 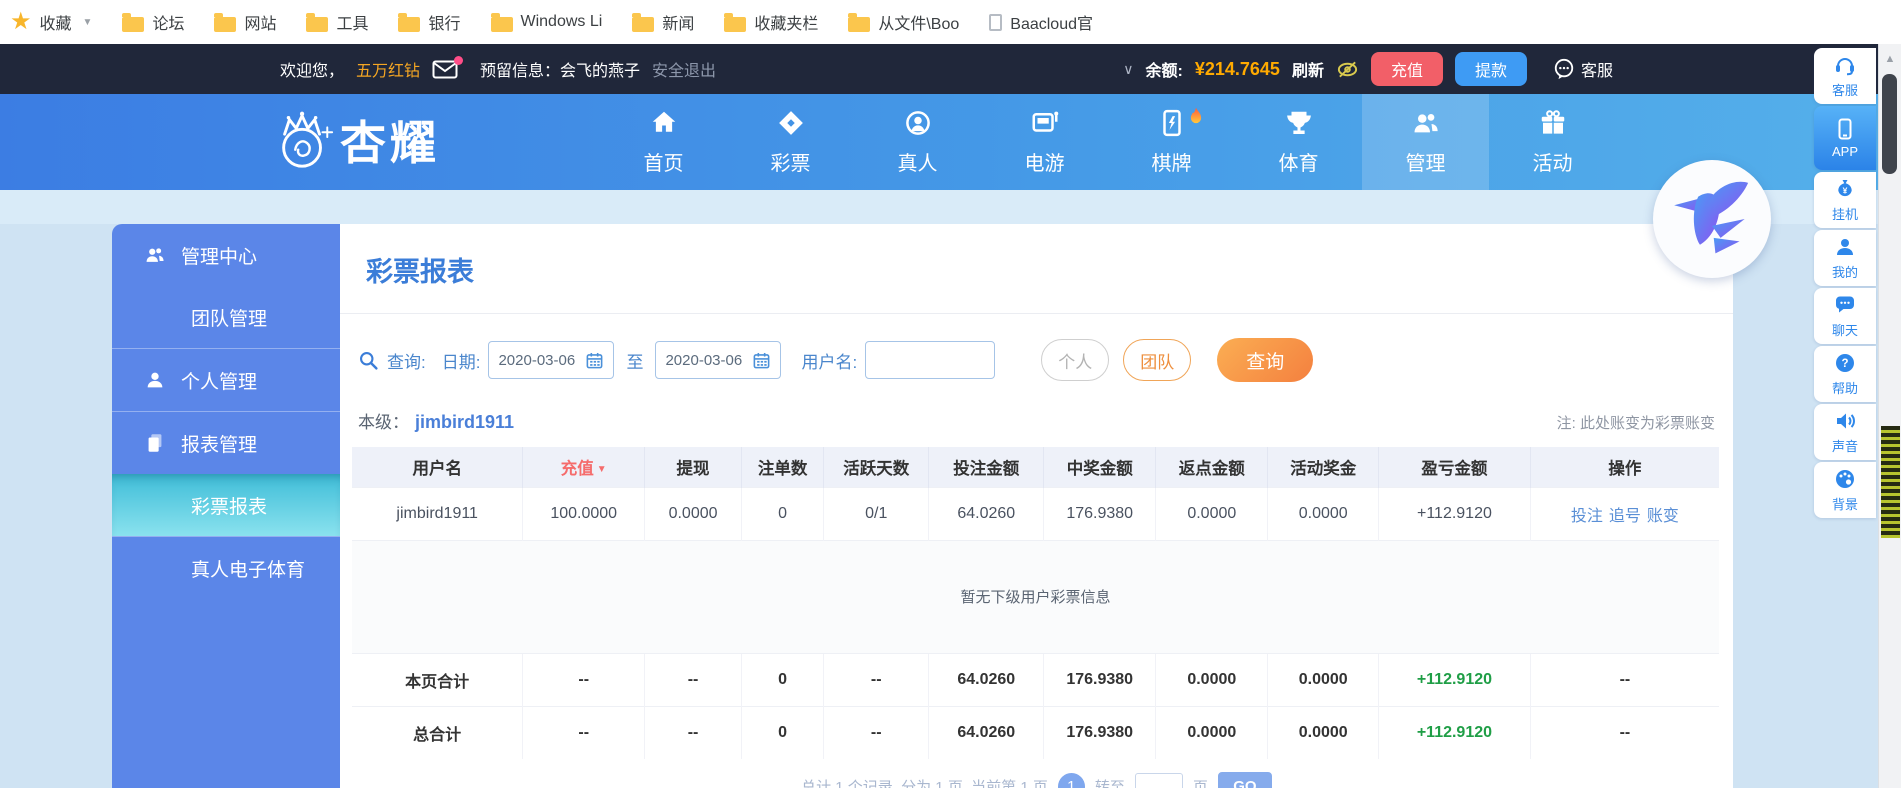 I want to click on promotions-icon, so click(x=1552, y=122).